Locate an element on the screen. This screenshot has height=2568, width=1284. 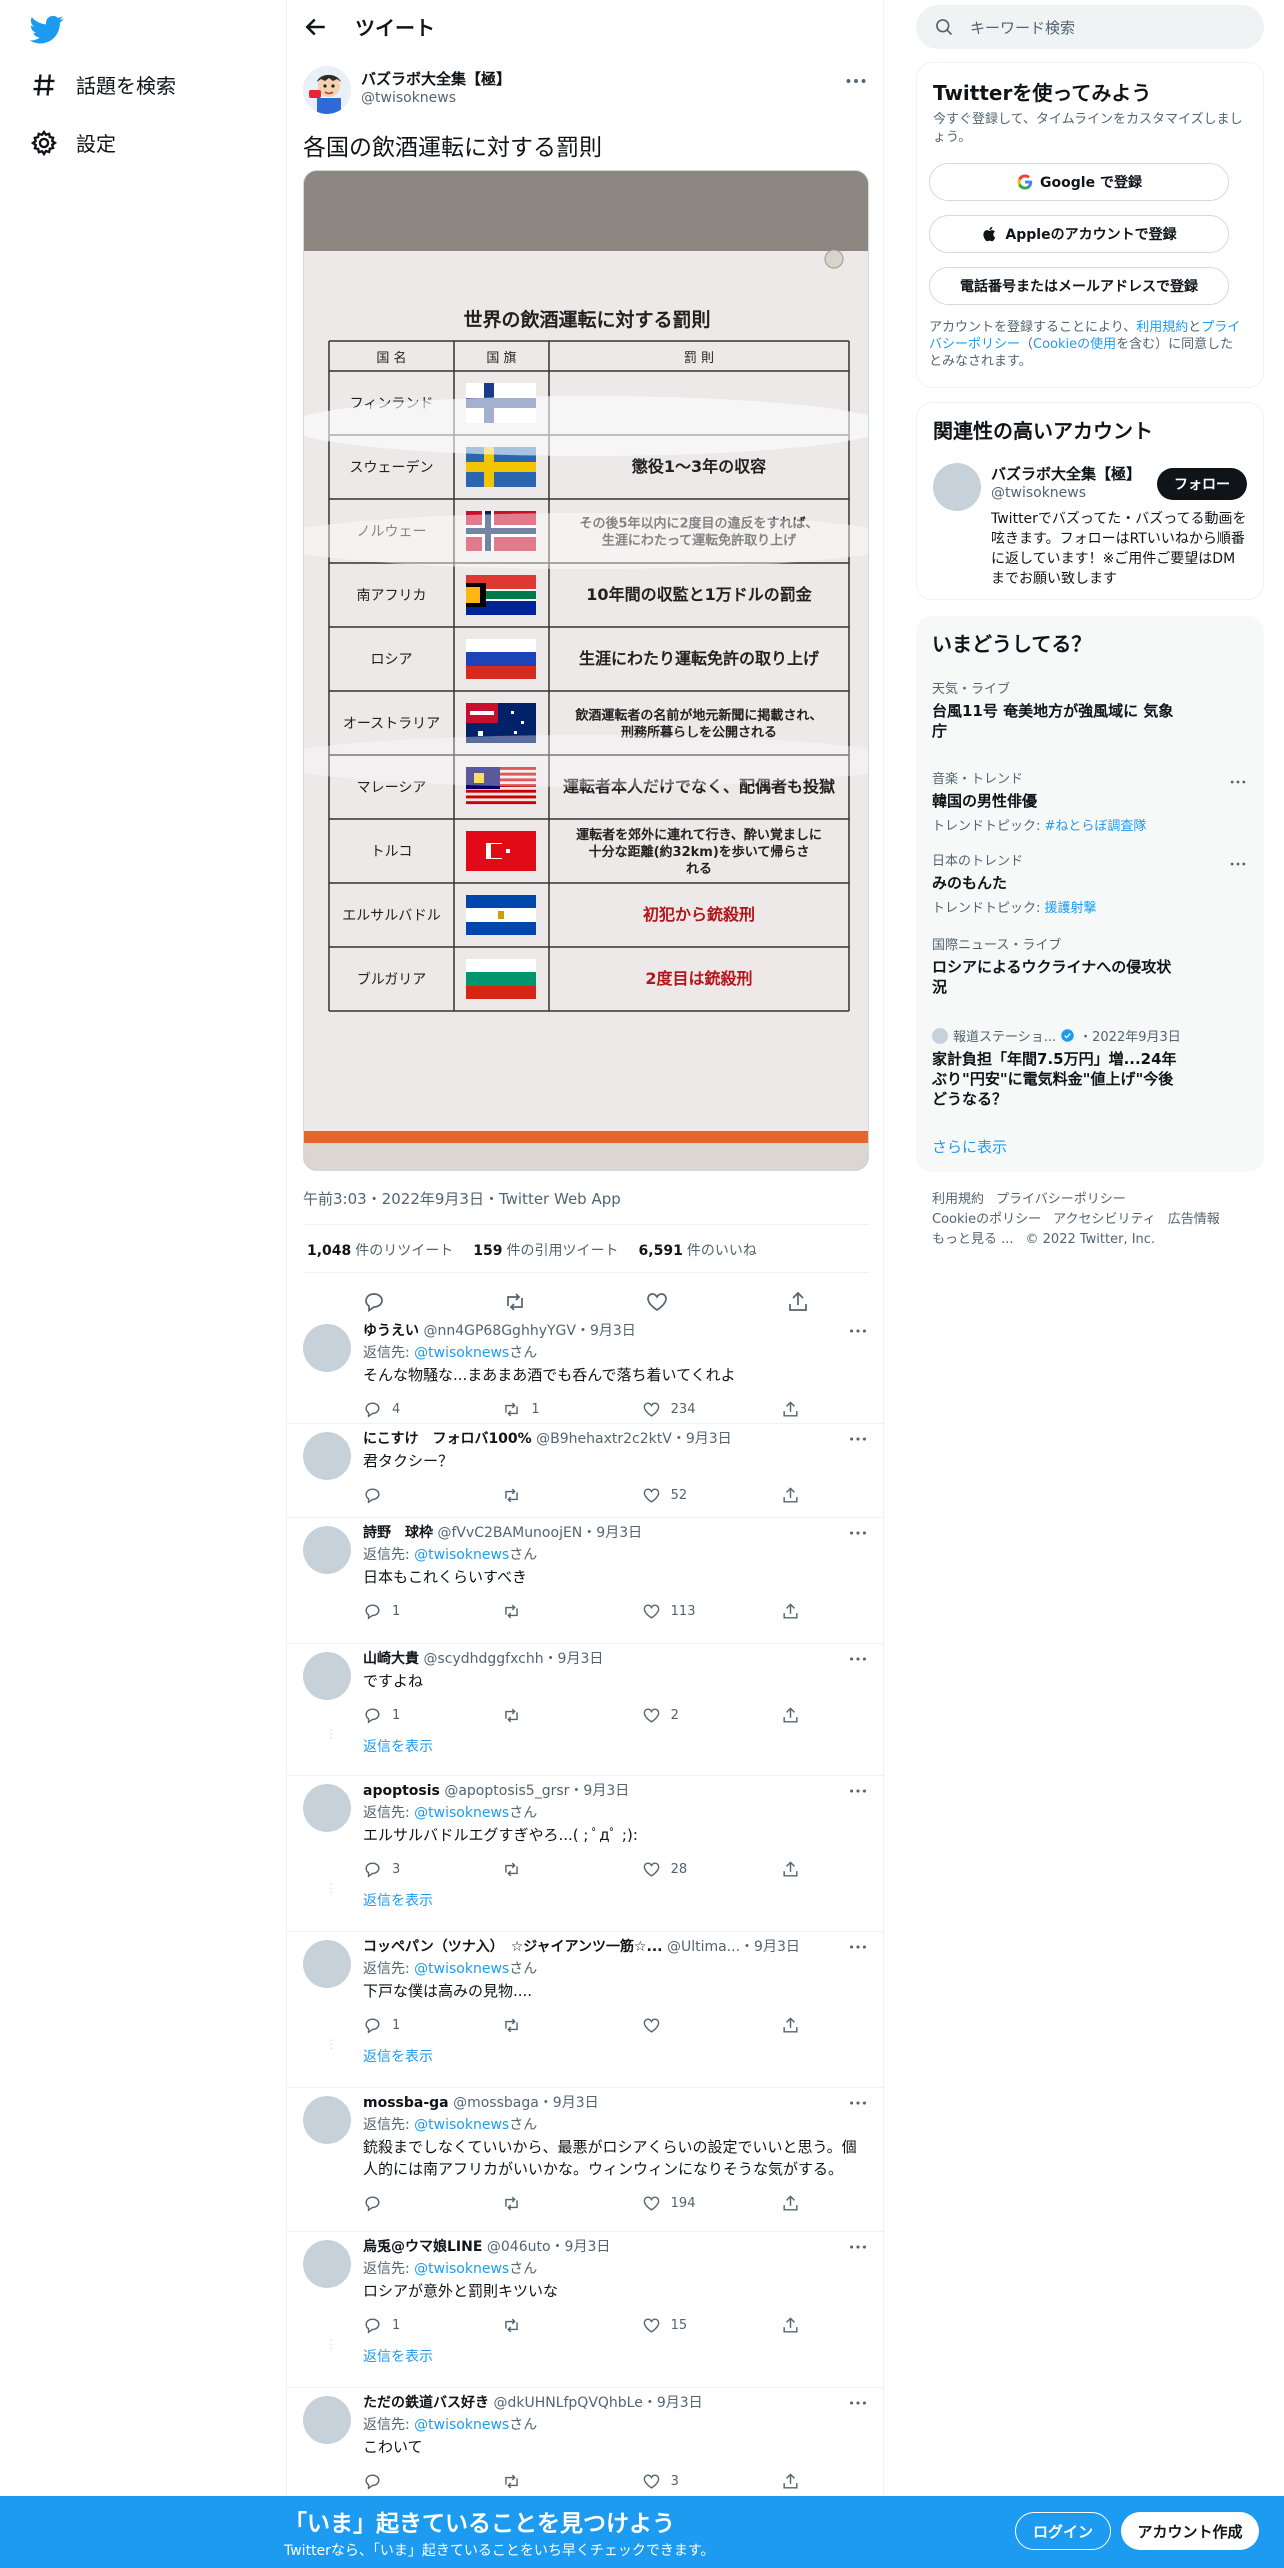
like-button: 28 is located at coordinates (687, 1869).